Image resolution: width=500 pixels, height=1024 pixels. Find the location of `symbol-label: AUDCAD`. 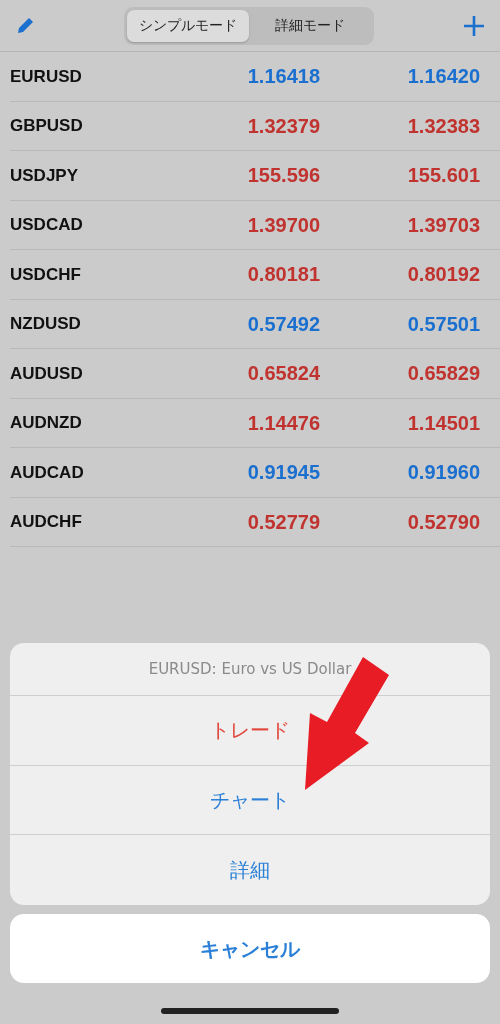

symbol-label: AUDCAD is located at coordinates (47, 472).